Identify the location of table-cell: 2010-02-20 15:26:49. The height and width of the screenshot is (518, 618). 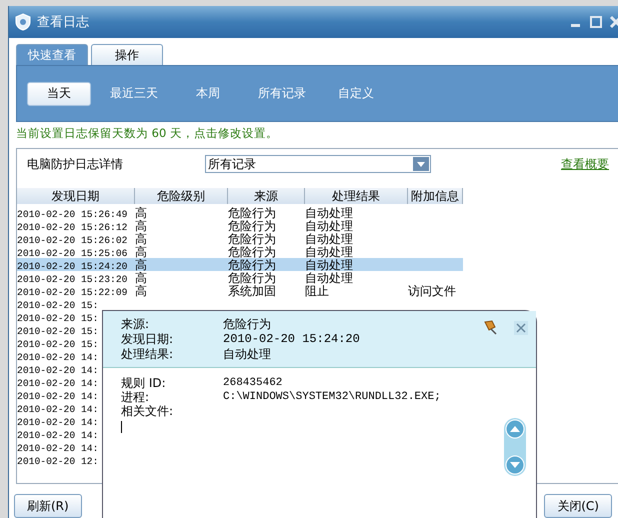
(72, 215).